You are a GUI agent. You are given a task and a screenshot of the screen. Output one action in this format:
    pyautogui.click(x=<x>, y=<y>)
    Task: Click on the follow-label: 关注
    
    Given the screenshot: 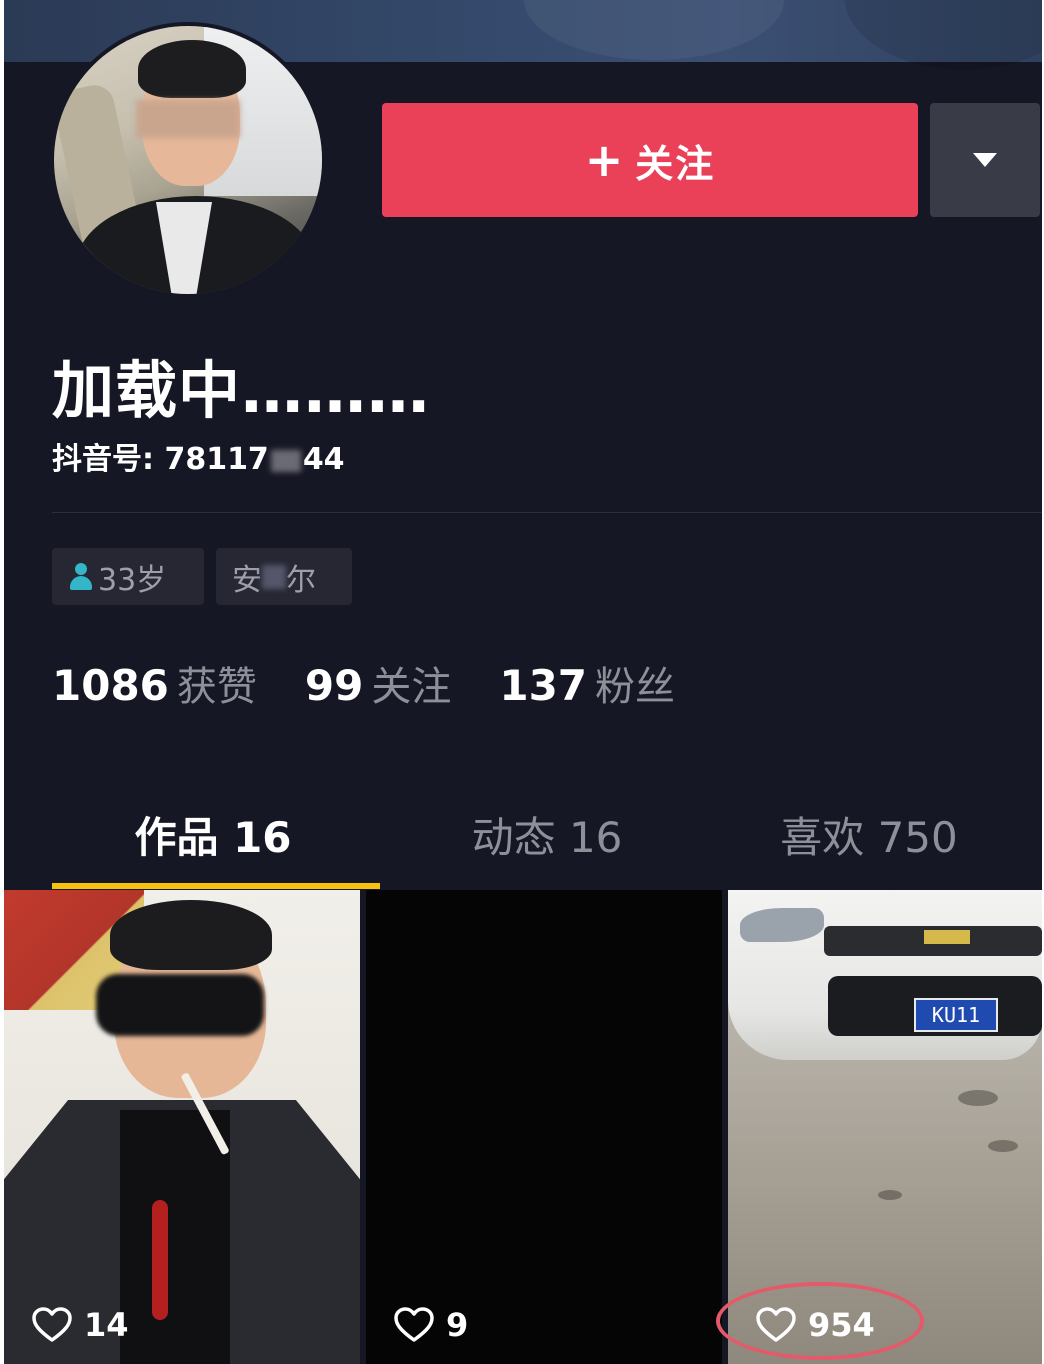 What is the action you would take?
    pyautogui.click(x=675, y=163)
    